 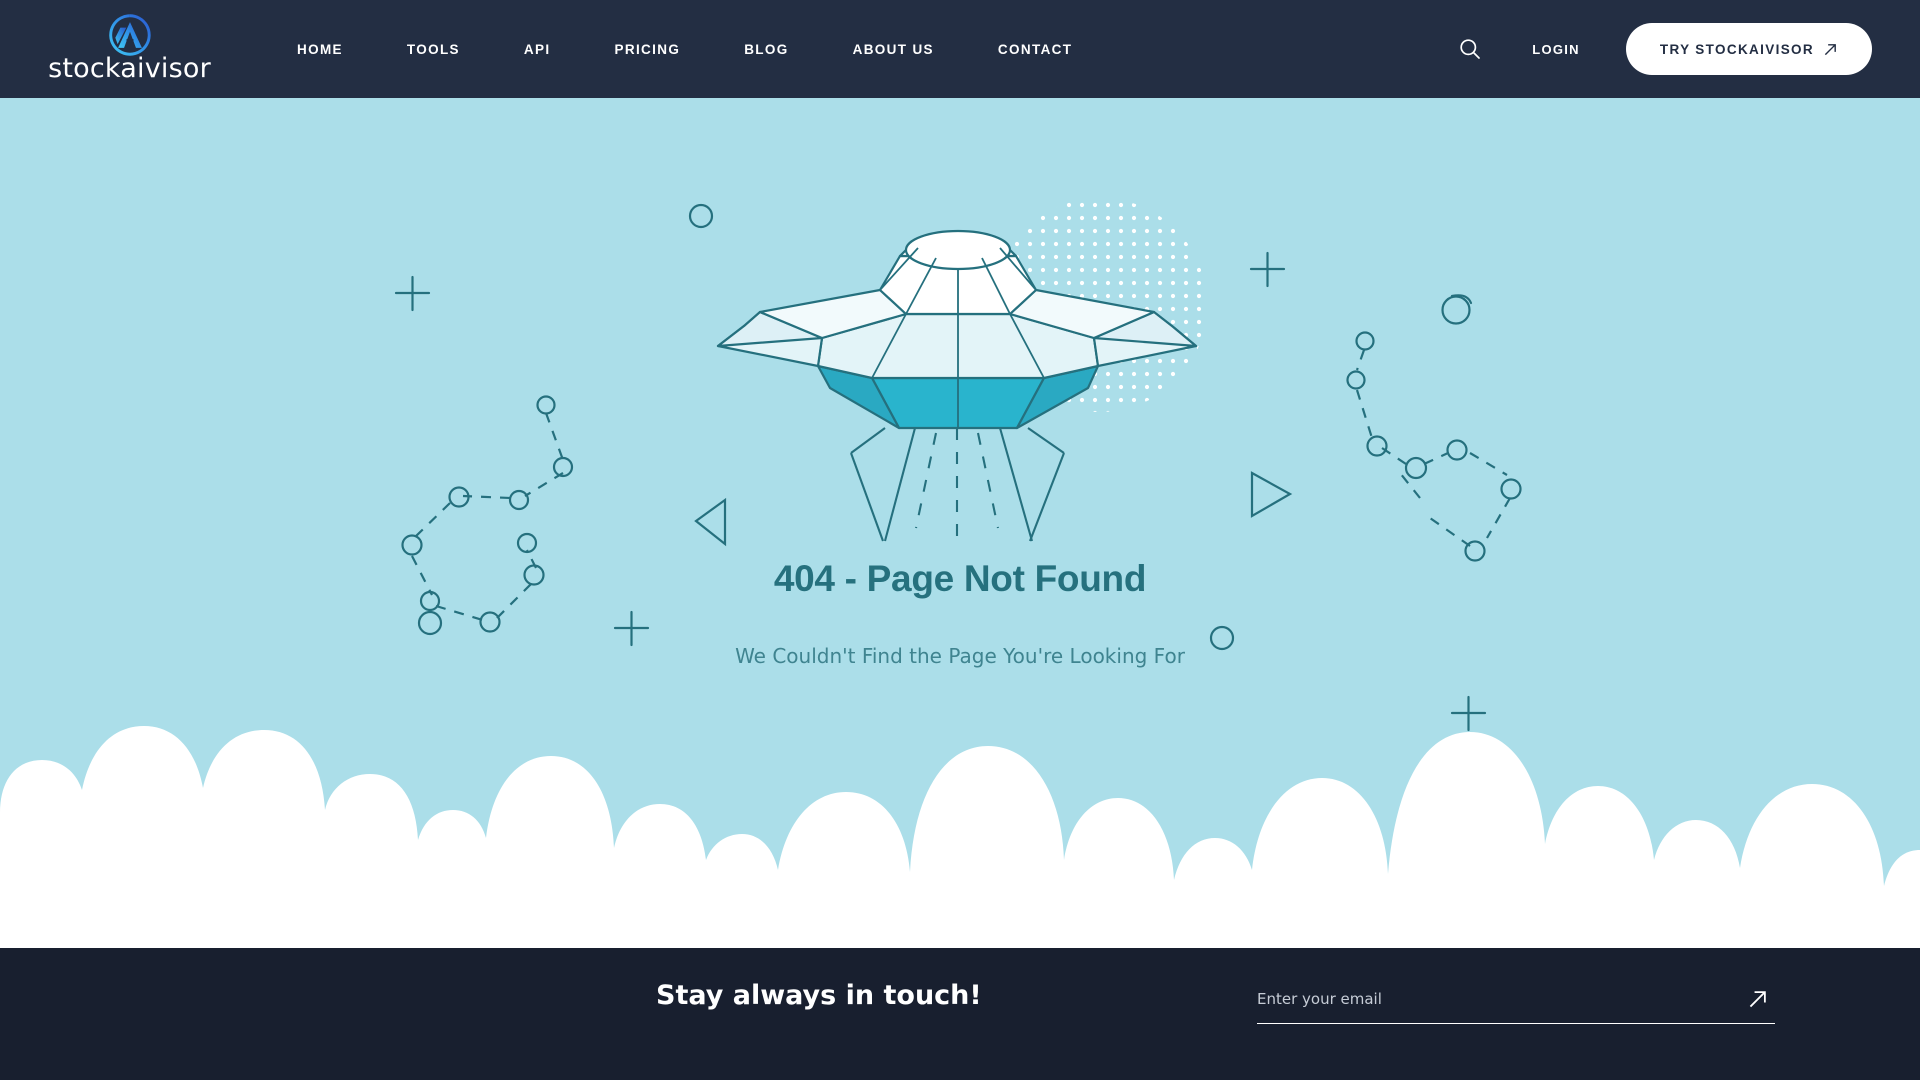 I want to click on nav-contact: CONTACT, so click(x=1035, y=49).